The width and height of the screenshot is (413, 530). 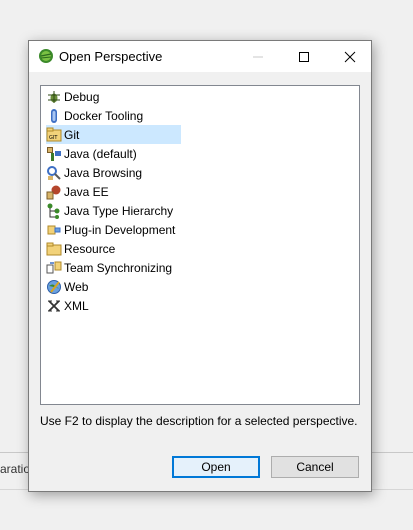 I want to click on list-item-resource: Resource, so click(x=113, y=248).